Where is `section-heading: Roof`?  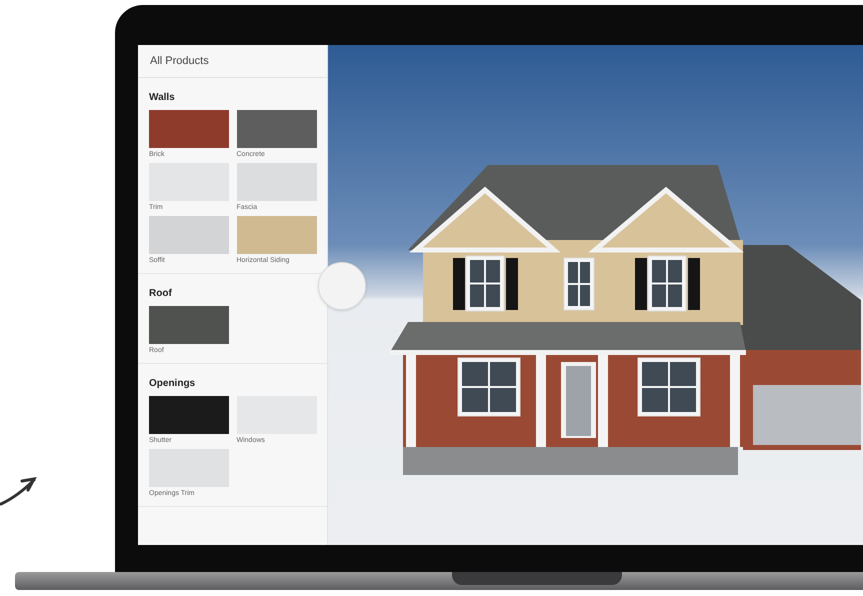
section-heading: Roof is located at coordinates (161, 294).